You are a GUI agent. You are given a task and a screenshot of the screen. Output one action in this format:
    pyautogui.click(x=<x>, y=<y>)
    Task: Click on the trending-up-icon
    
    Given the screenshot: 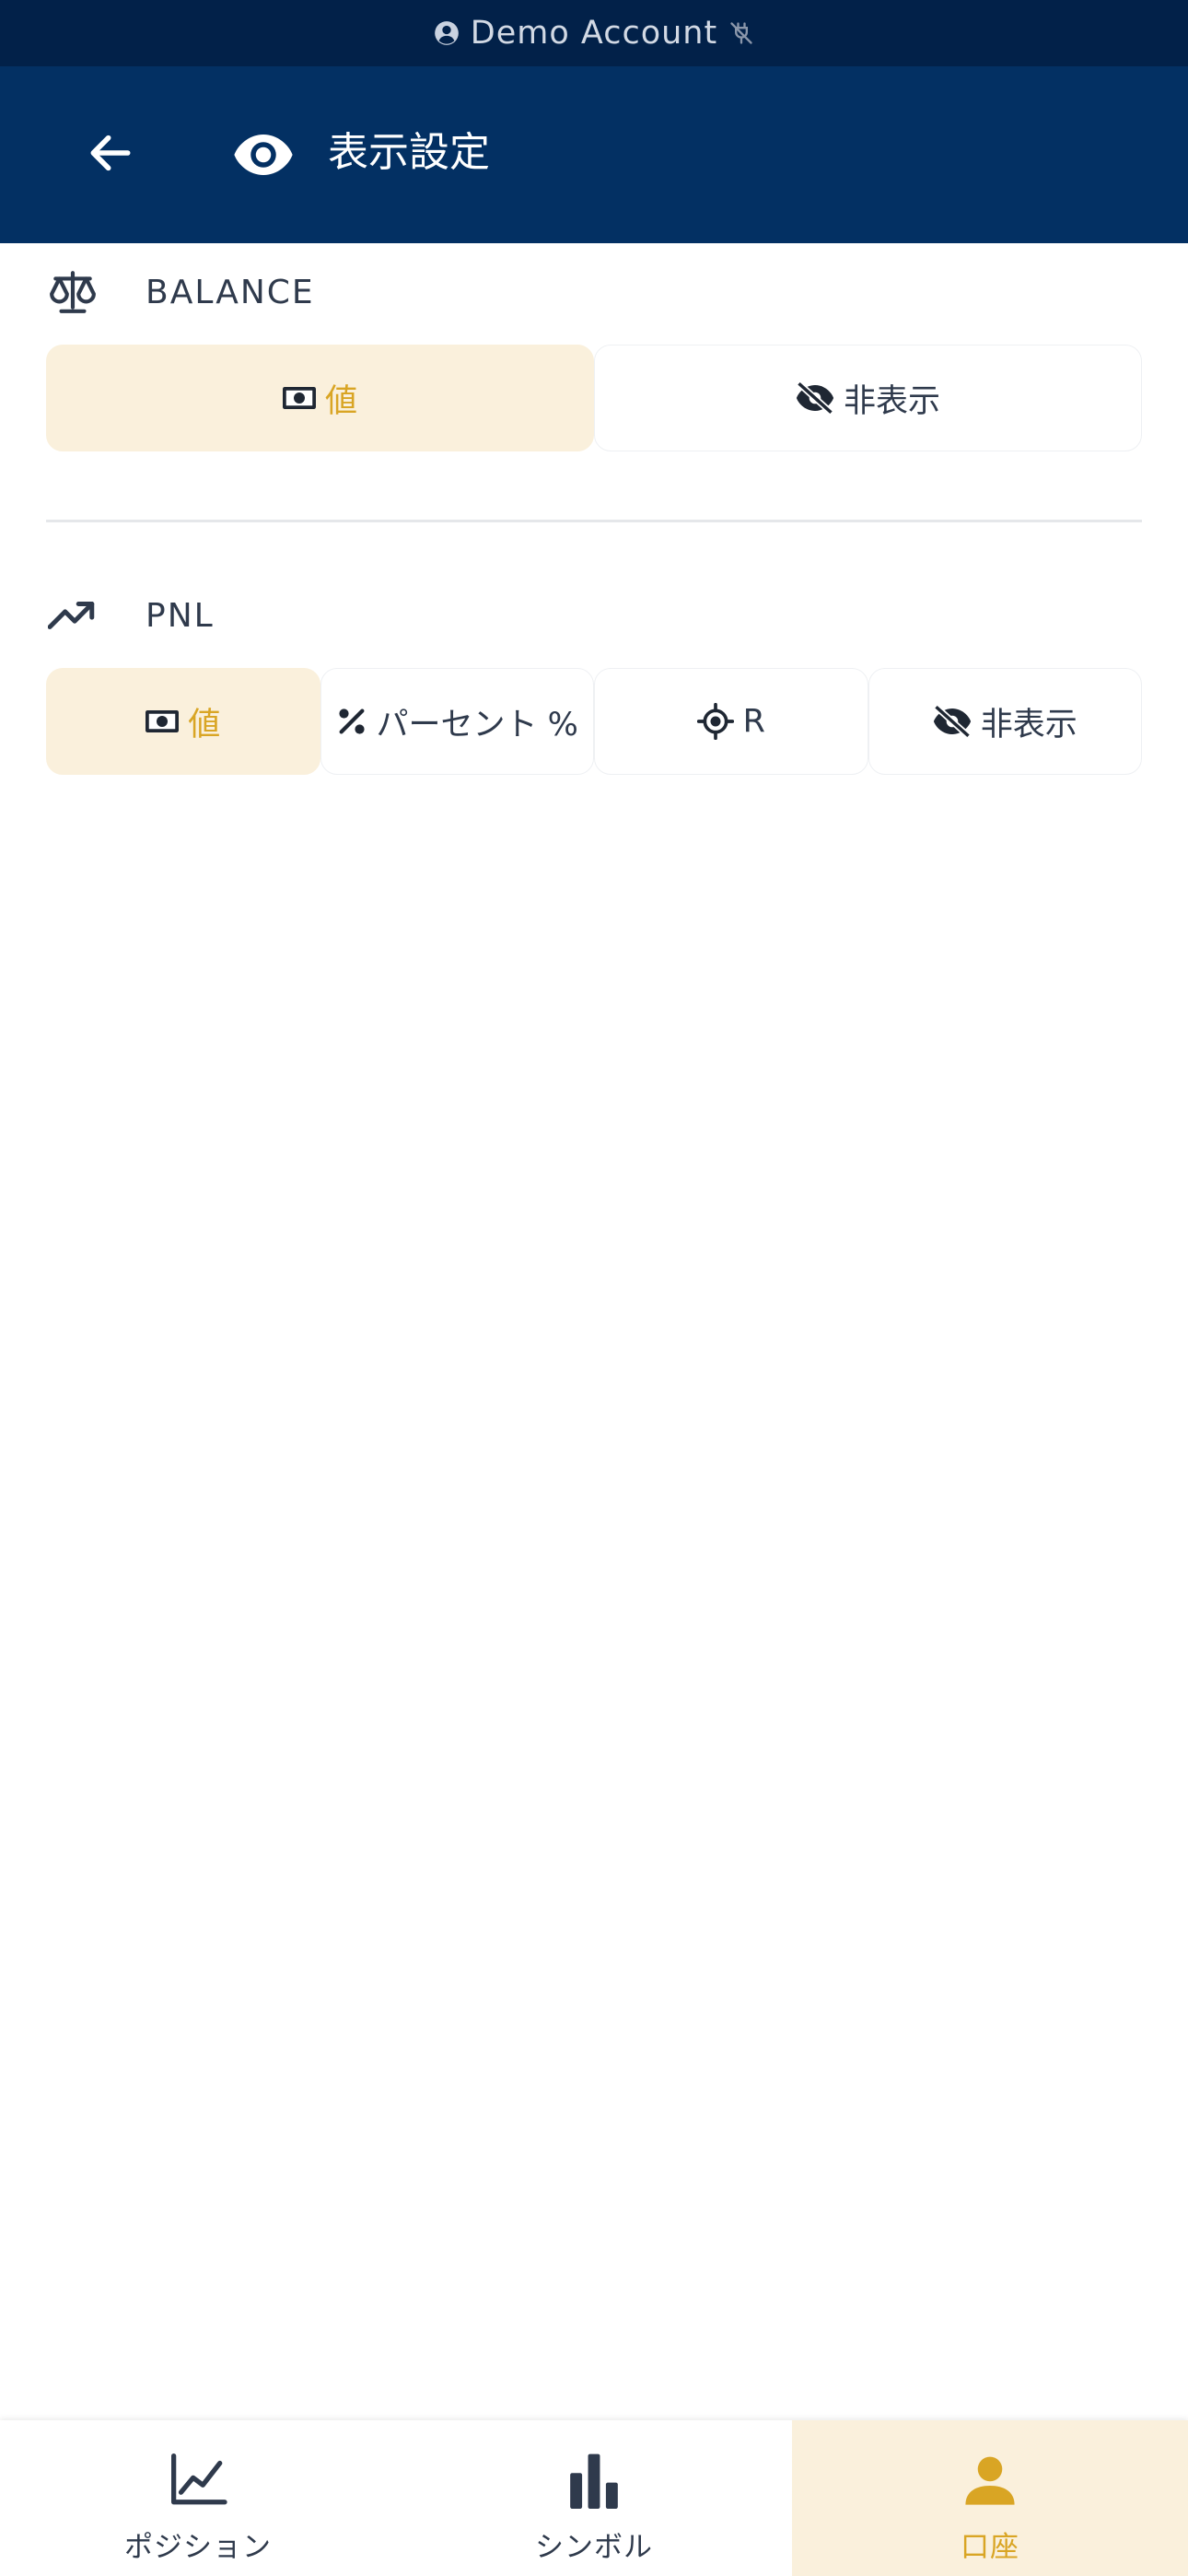 What is the action you would take?
    pyautogui.click(x=72, y=615)
    